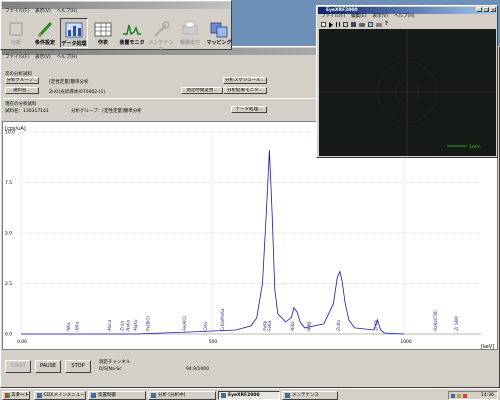 The height and width of the screenshot is (400, 500). What do you see at coordinates (407, 24) in the screenshot?
I see `eyexrf-toolbar: ?` at bounding box center [407, 24].